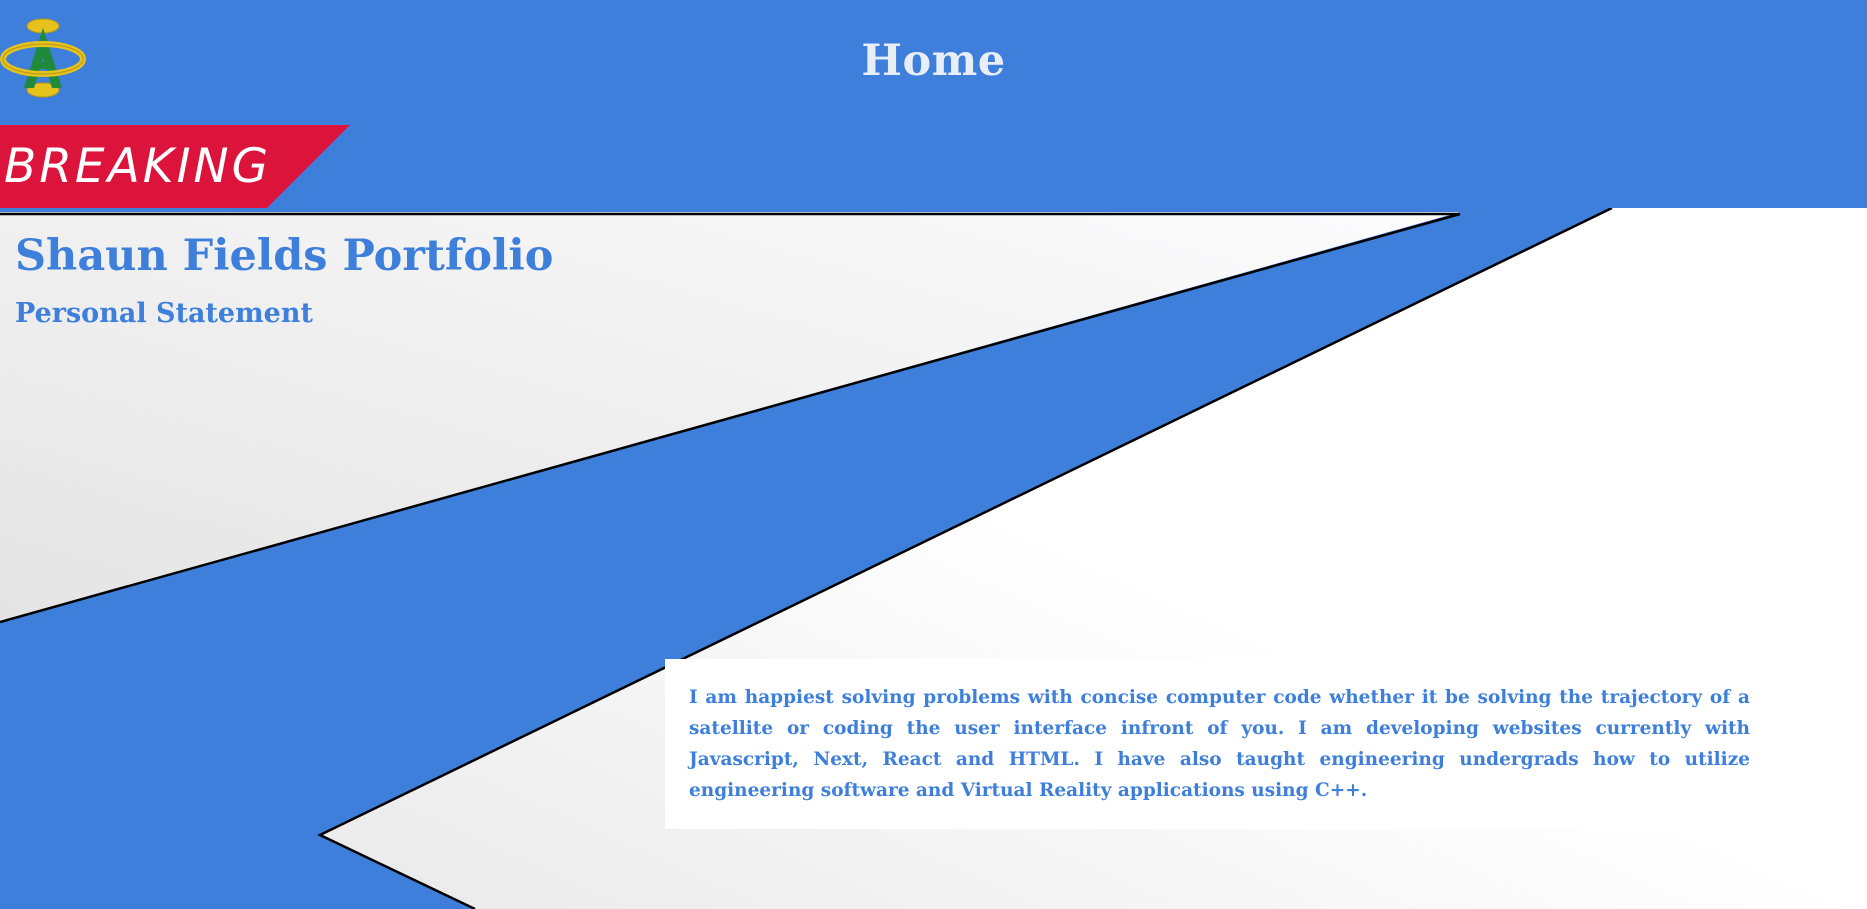 The height and width of the screenshot is (909, 1867). Describe the element at coordinates (138, 166) in the screenshot. I see `breaking-label: BREAKING` at that location.